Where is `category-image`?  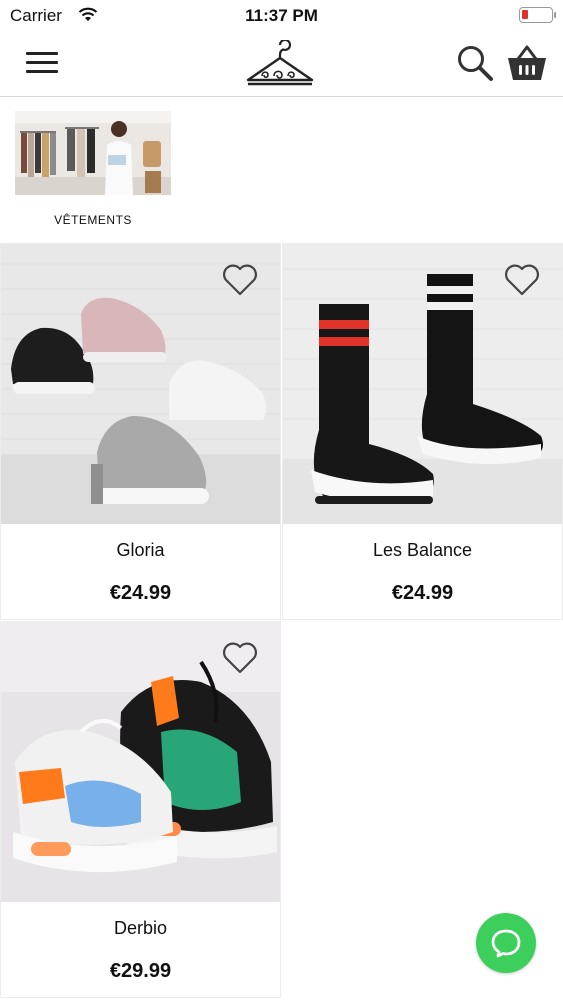
category-image is located at coordinates (93, 153).